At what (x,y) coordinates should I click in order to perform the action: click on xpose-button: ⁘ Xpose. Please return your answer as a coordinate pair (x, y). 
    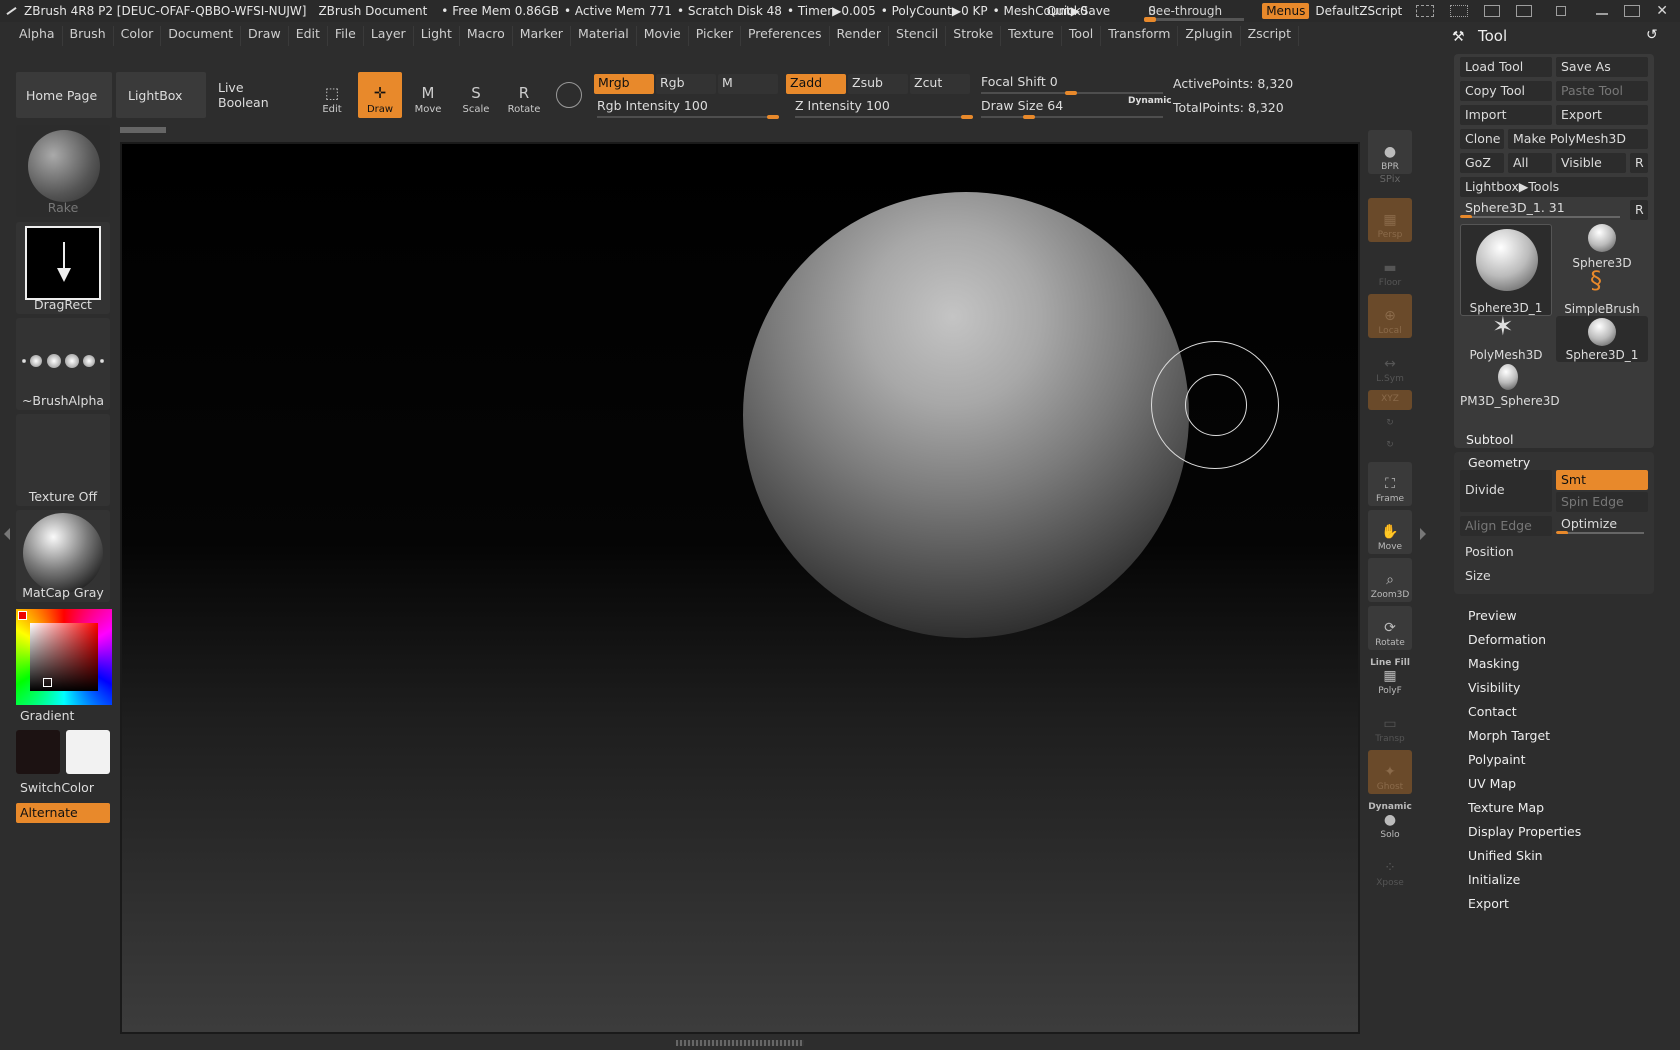
    Looking at the image, I should click on (1390, 868).